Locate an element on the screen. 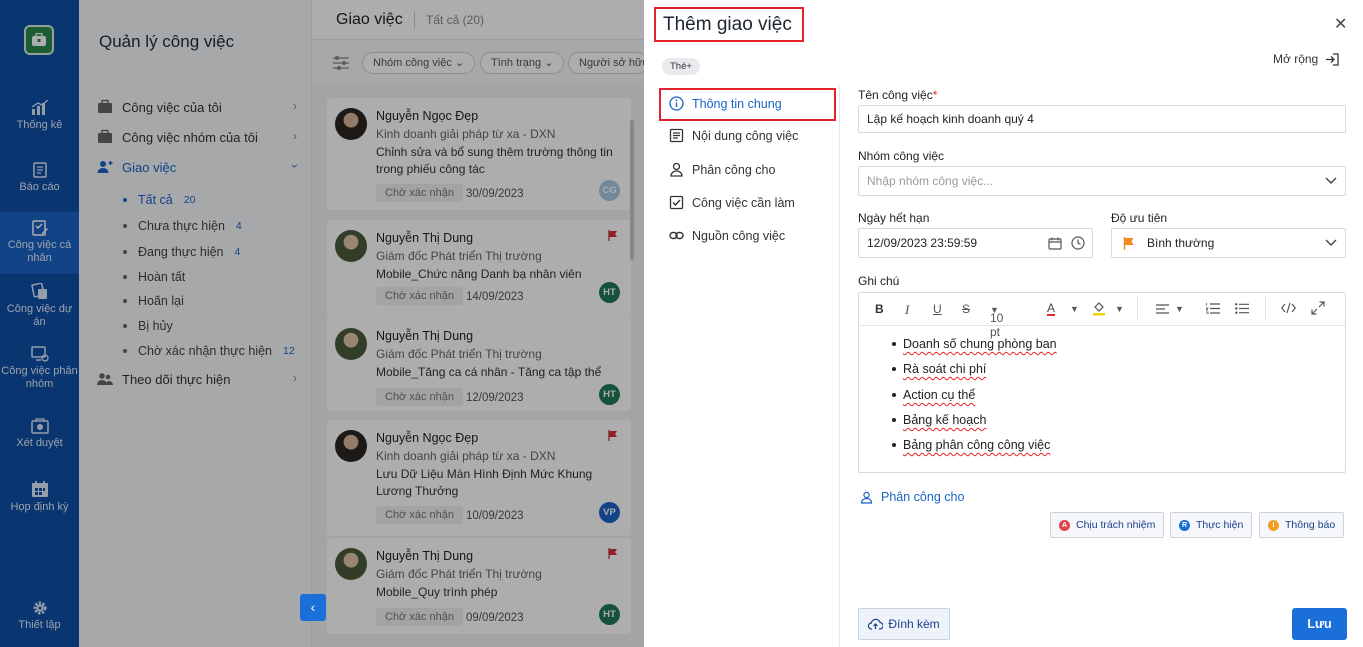 The image size is (1363, 647). add-tag-button: Thẻ+ is located at coordinates (681, 66).